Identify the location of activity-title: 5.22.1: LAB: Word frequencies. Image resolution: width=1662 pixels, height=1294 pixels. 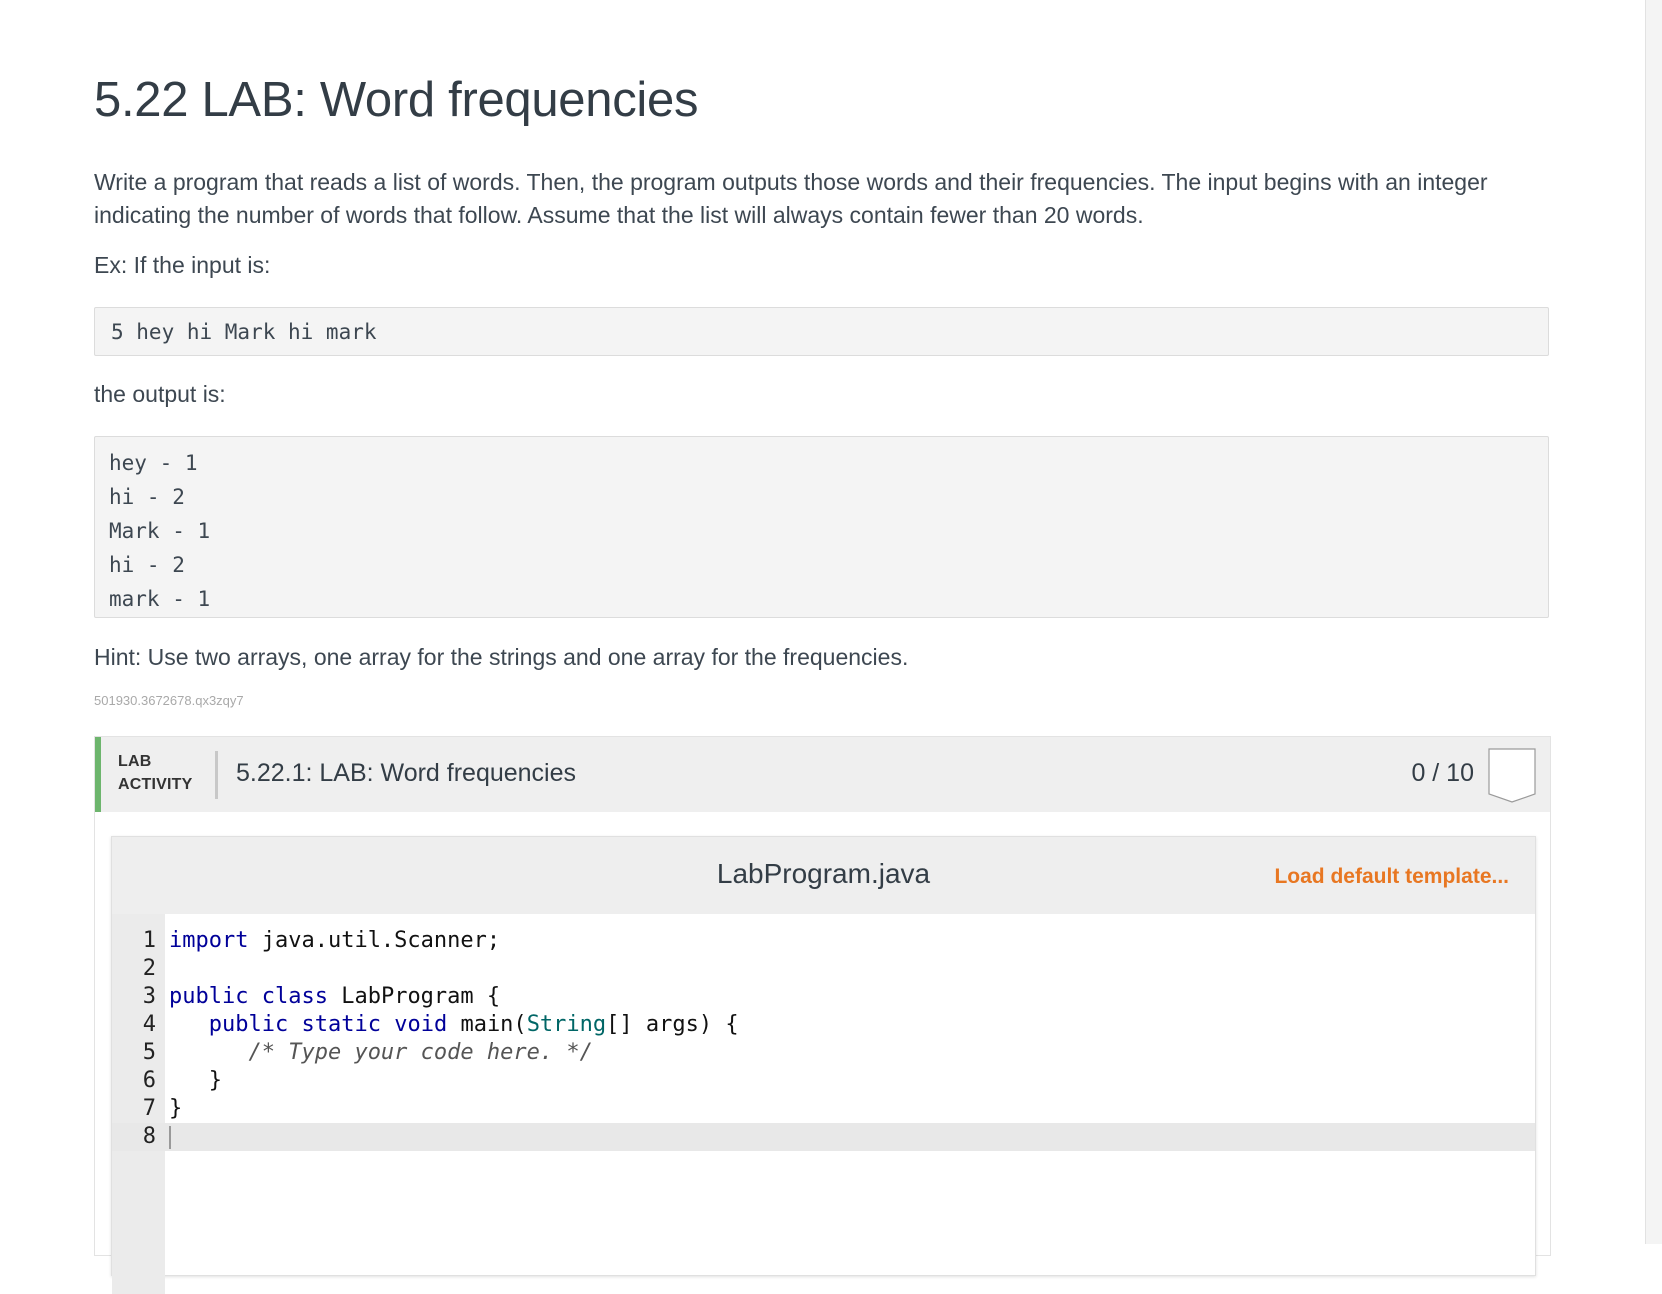
(406, 773).